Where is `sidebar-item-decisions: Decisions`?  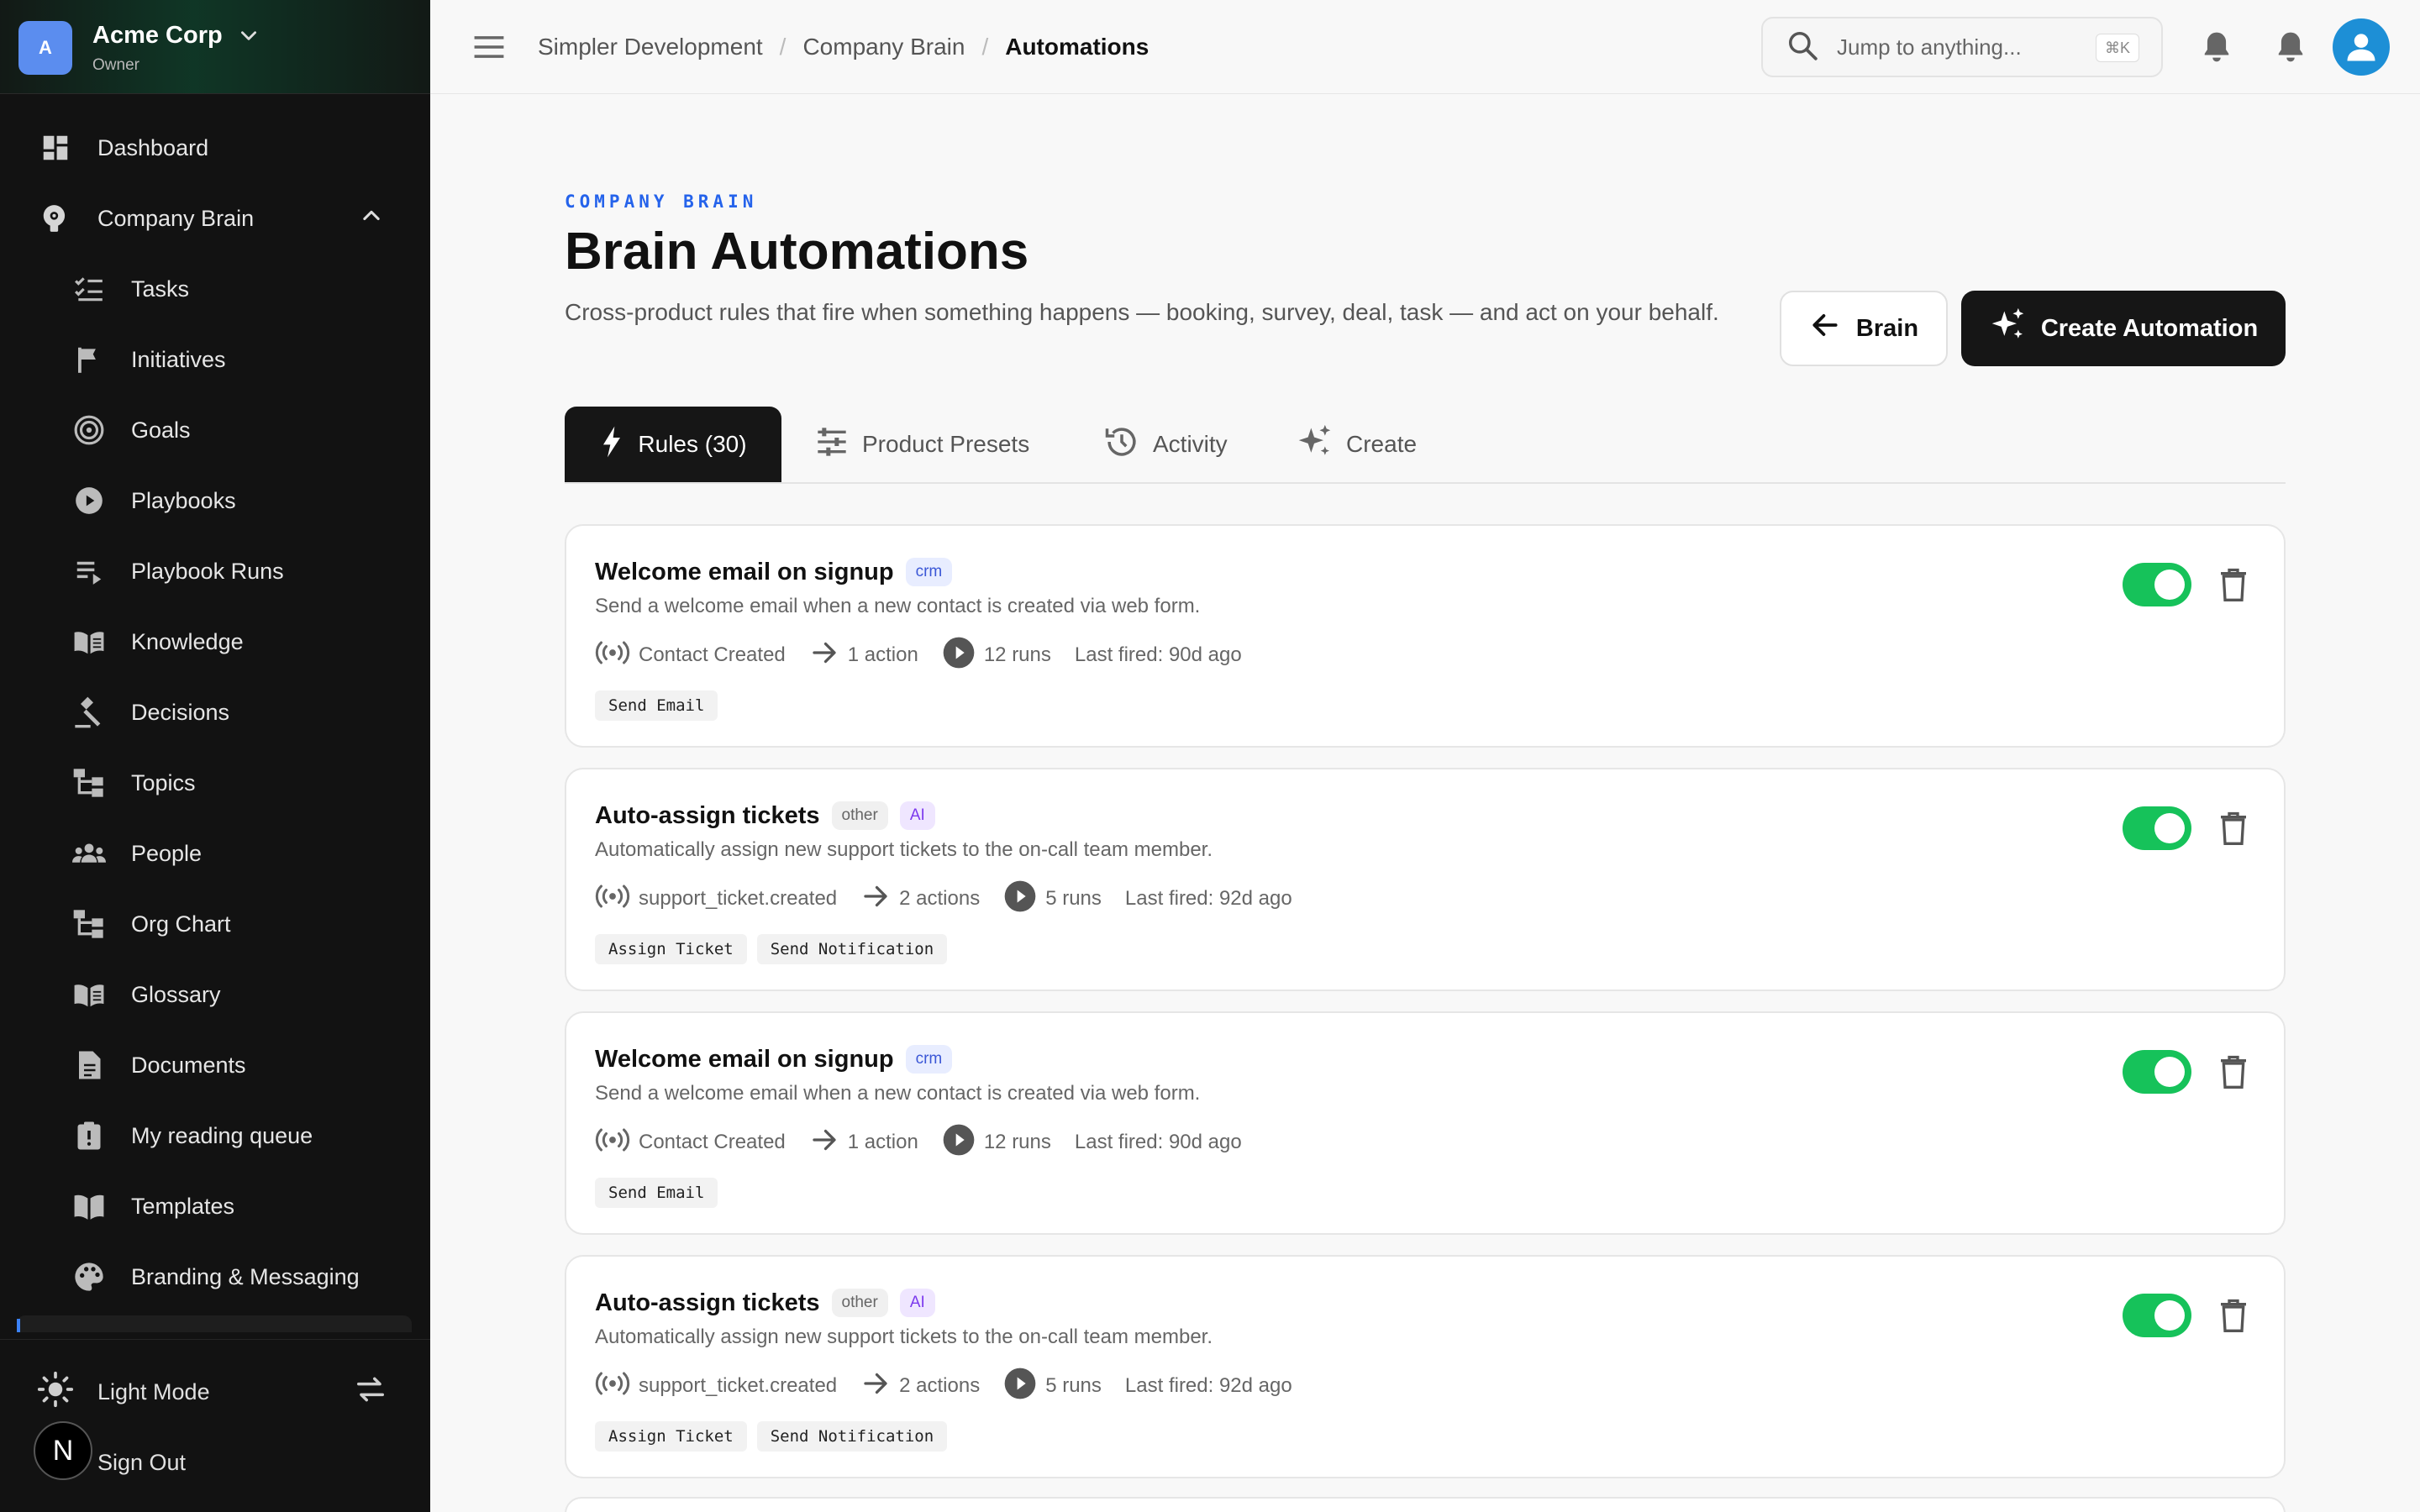
sidebar-item-decisions: Decisions is located at coordinates (215, 712).